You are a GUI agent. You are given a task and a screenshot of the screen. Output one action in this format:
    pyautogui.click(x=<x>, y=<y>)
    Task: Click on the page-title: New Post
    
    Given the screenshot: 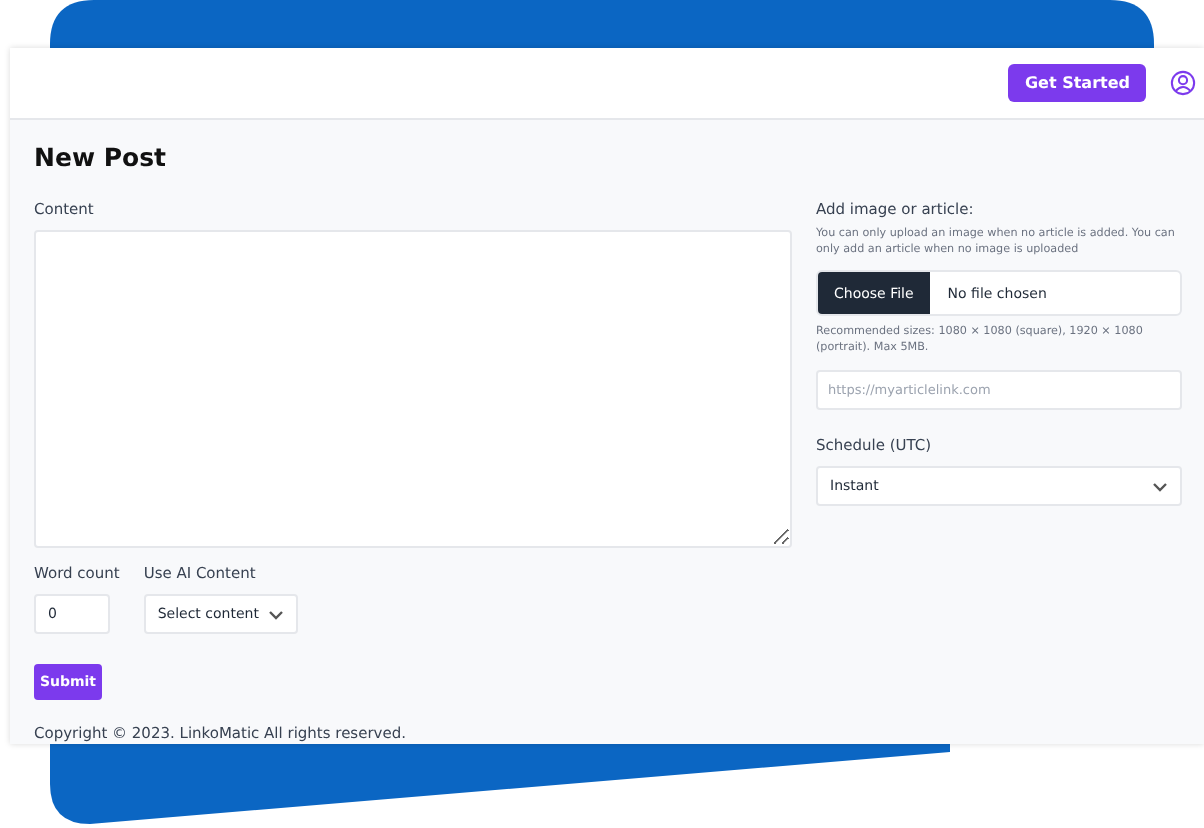 What is the action you would take?
    pyautogui.click(x=101, y=157)
    